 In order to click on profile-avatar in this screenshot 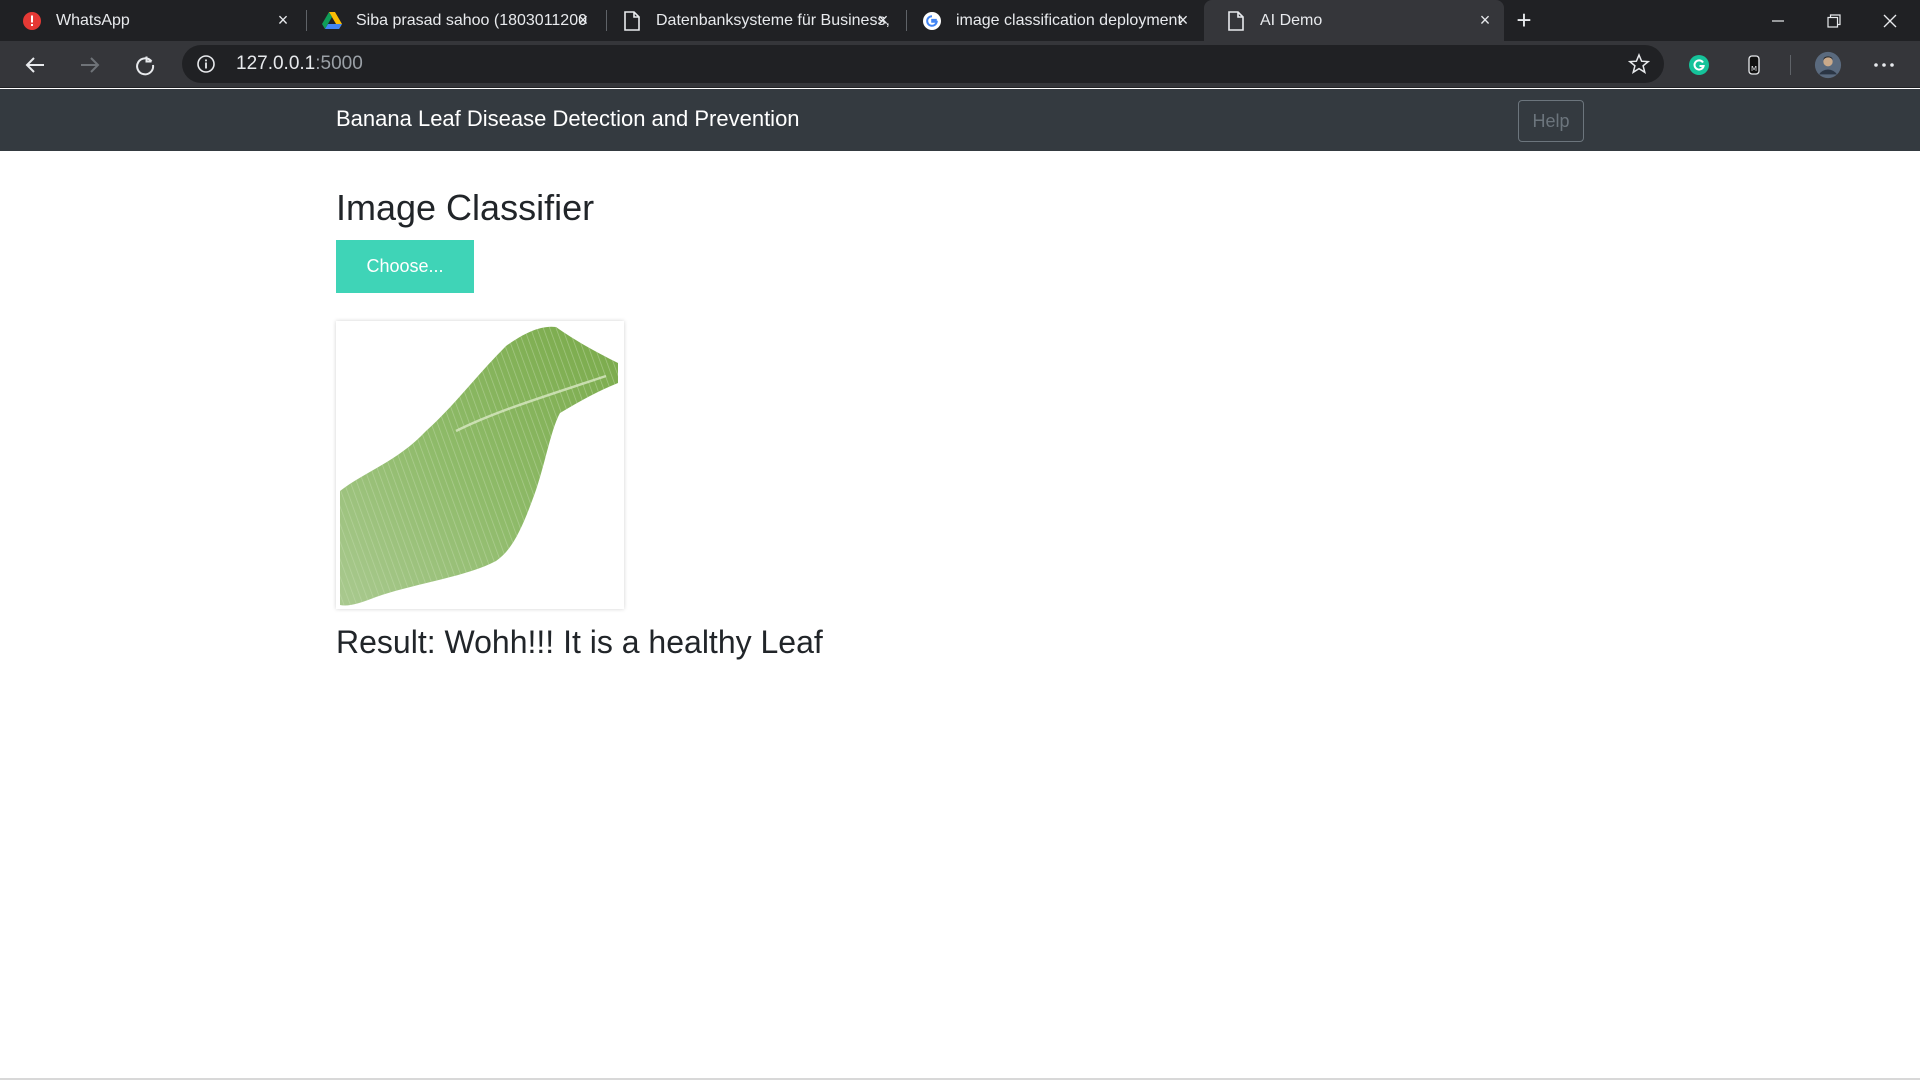, I will do `click(1828, 65)`.